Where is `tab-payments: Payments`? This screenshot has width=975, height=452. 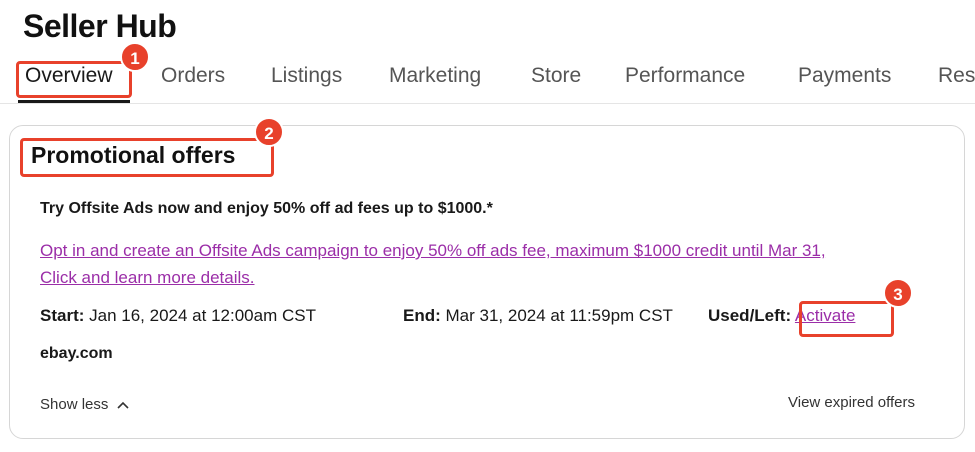 tab-payments: Payments is located at coordinates (844, 76).